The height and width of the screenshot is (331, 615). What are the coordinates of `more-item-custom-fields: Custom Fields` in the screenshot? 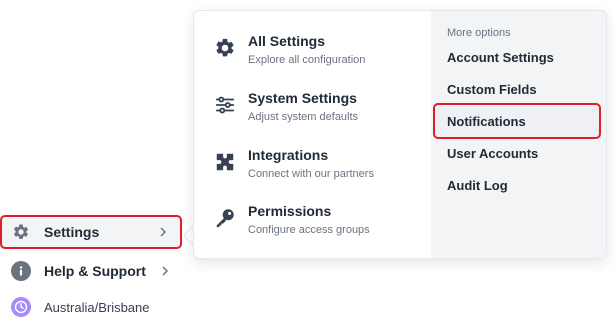 It's located at (518, 89).